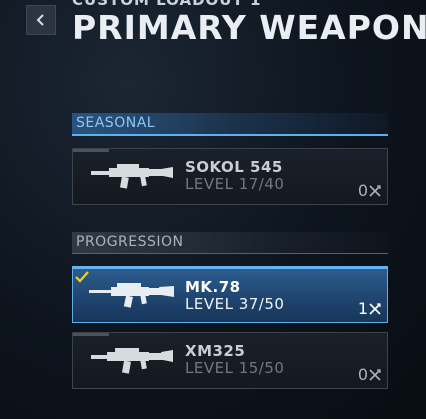 Image resolution: width=426 pixels, height=419 pixels. Describe the element at coordinates (235, 184) in the screenshot. I see `weapon-level: LEVEL 17/40` at that location.